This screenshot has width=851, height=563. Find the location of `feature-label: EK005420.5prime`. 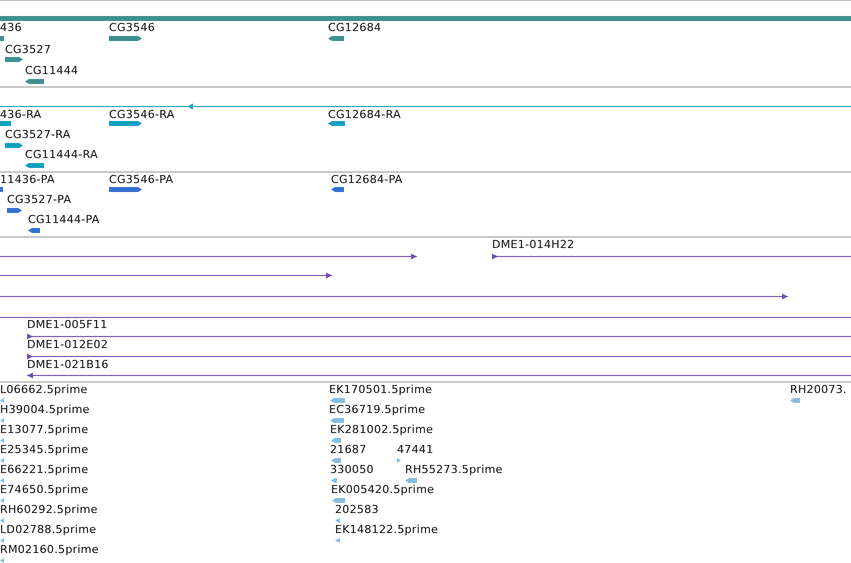

feature-label: EK005420.5prime is located at coordinates (382, 490).